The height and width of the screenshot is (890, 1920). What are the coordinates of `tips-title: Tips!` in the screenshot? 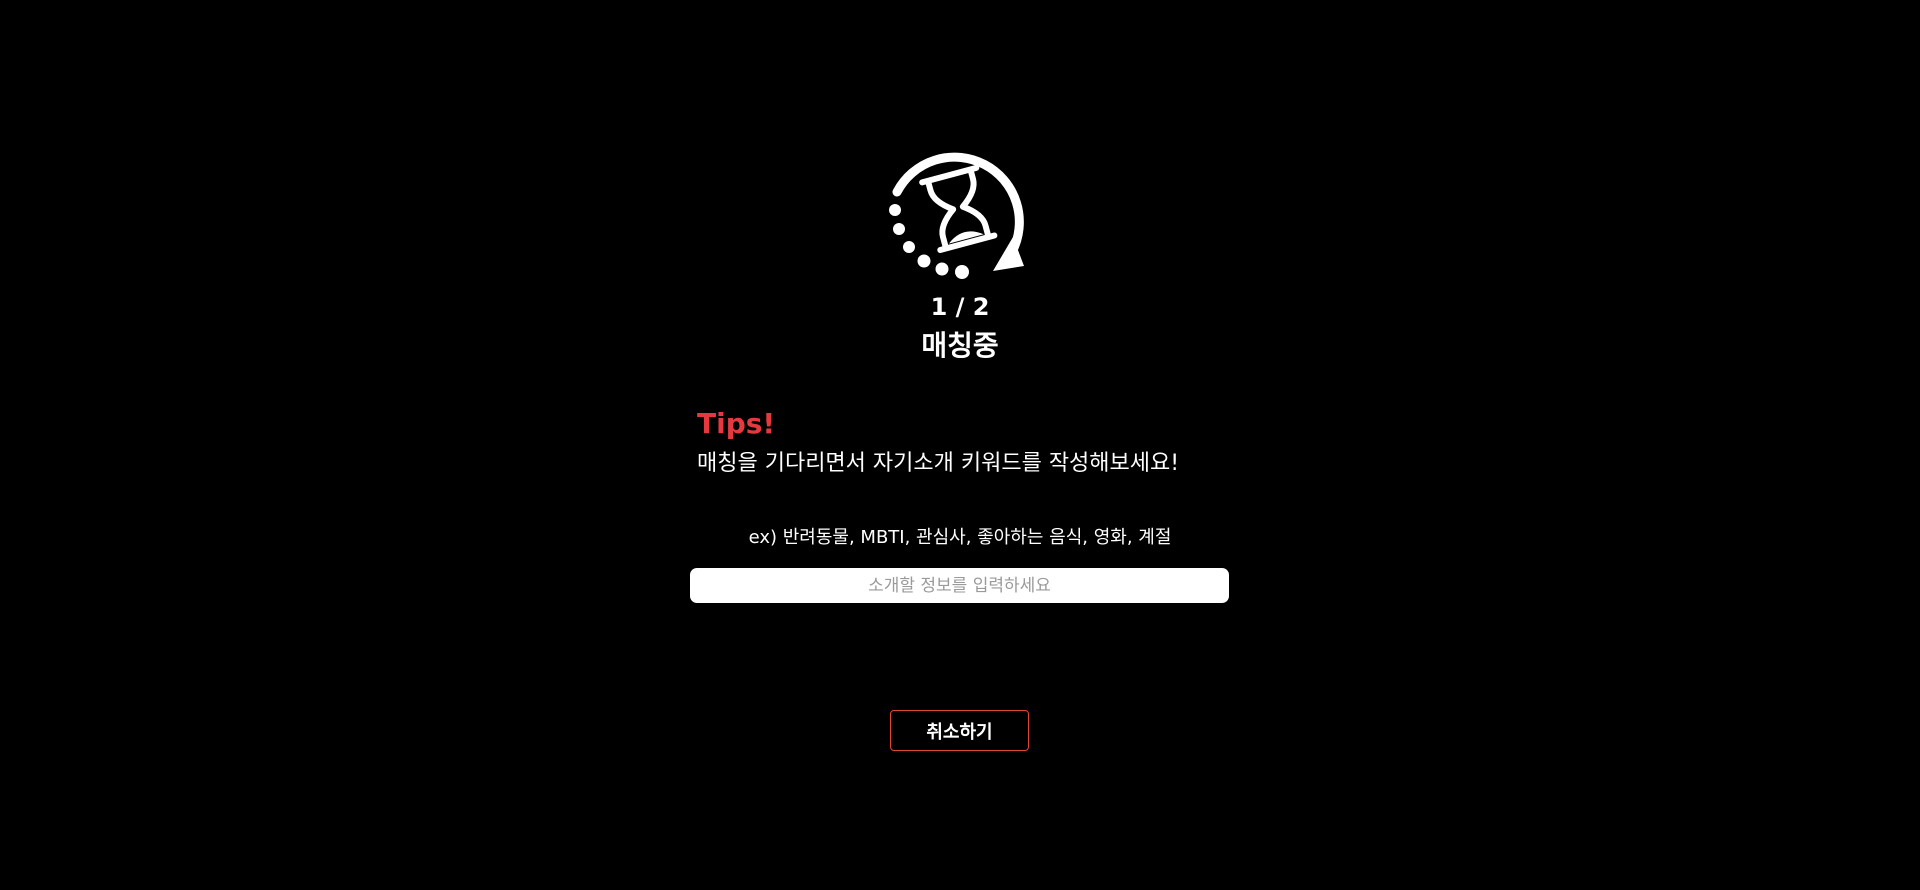 It's located at (736, 423).